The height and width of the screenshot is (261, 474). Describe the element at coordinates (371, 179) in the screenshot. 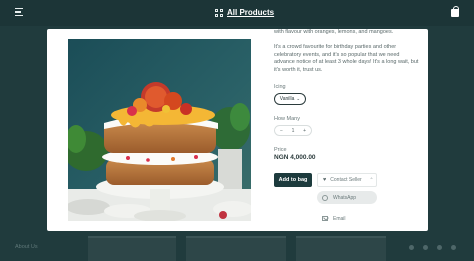

I see `chevron-up-icon: ⌃` at that location.